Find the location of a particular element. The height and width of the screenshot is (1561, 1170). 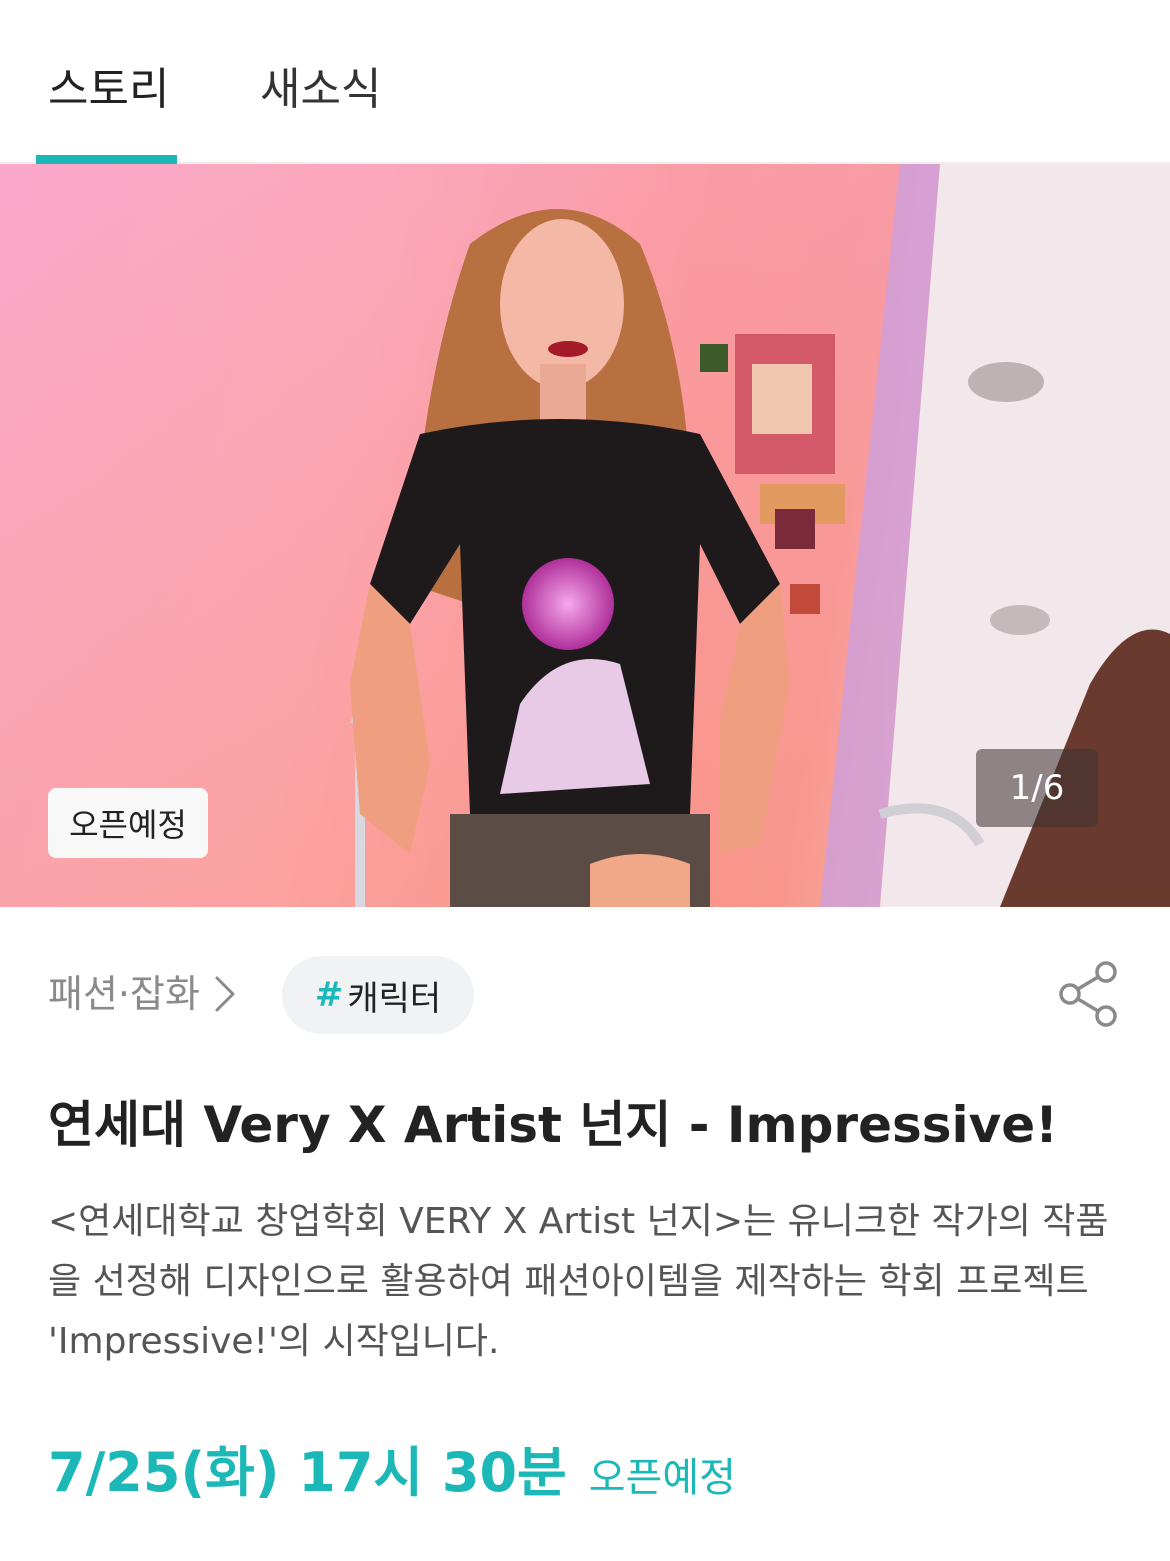

share-icon is located at coordinates (1089, 993).